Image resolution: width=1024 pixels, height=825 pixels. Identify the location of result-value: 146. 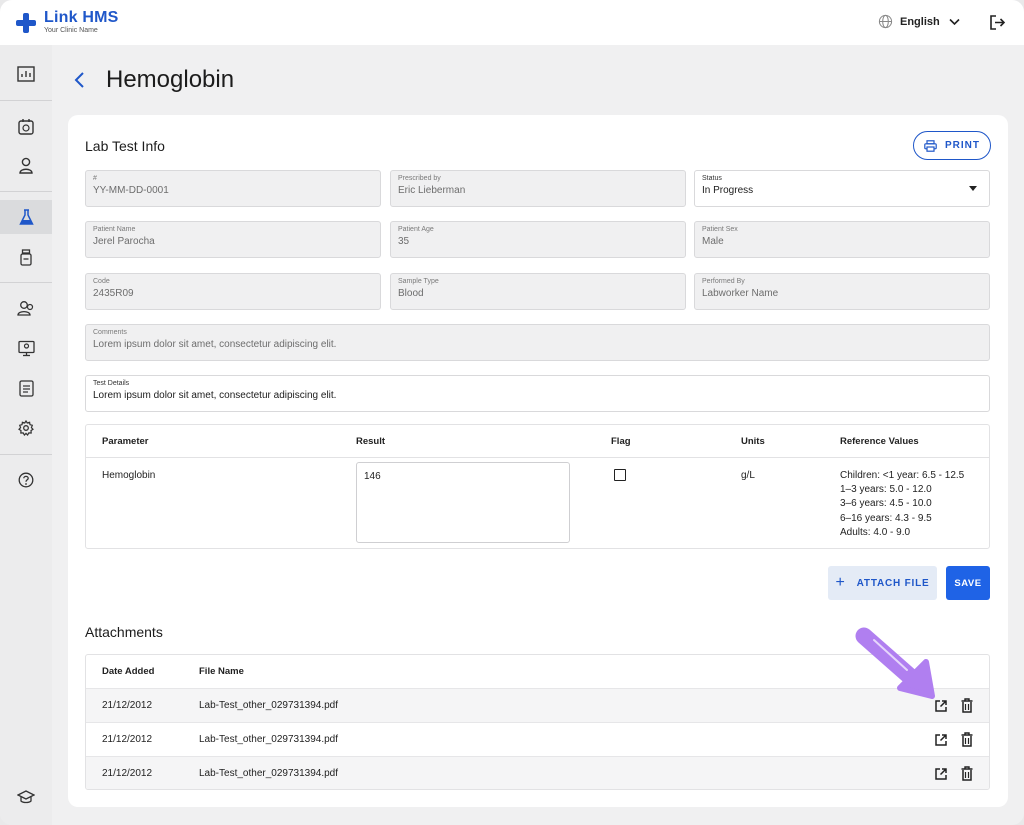
(372, 476).